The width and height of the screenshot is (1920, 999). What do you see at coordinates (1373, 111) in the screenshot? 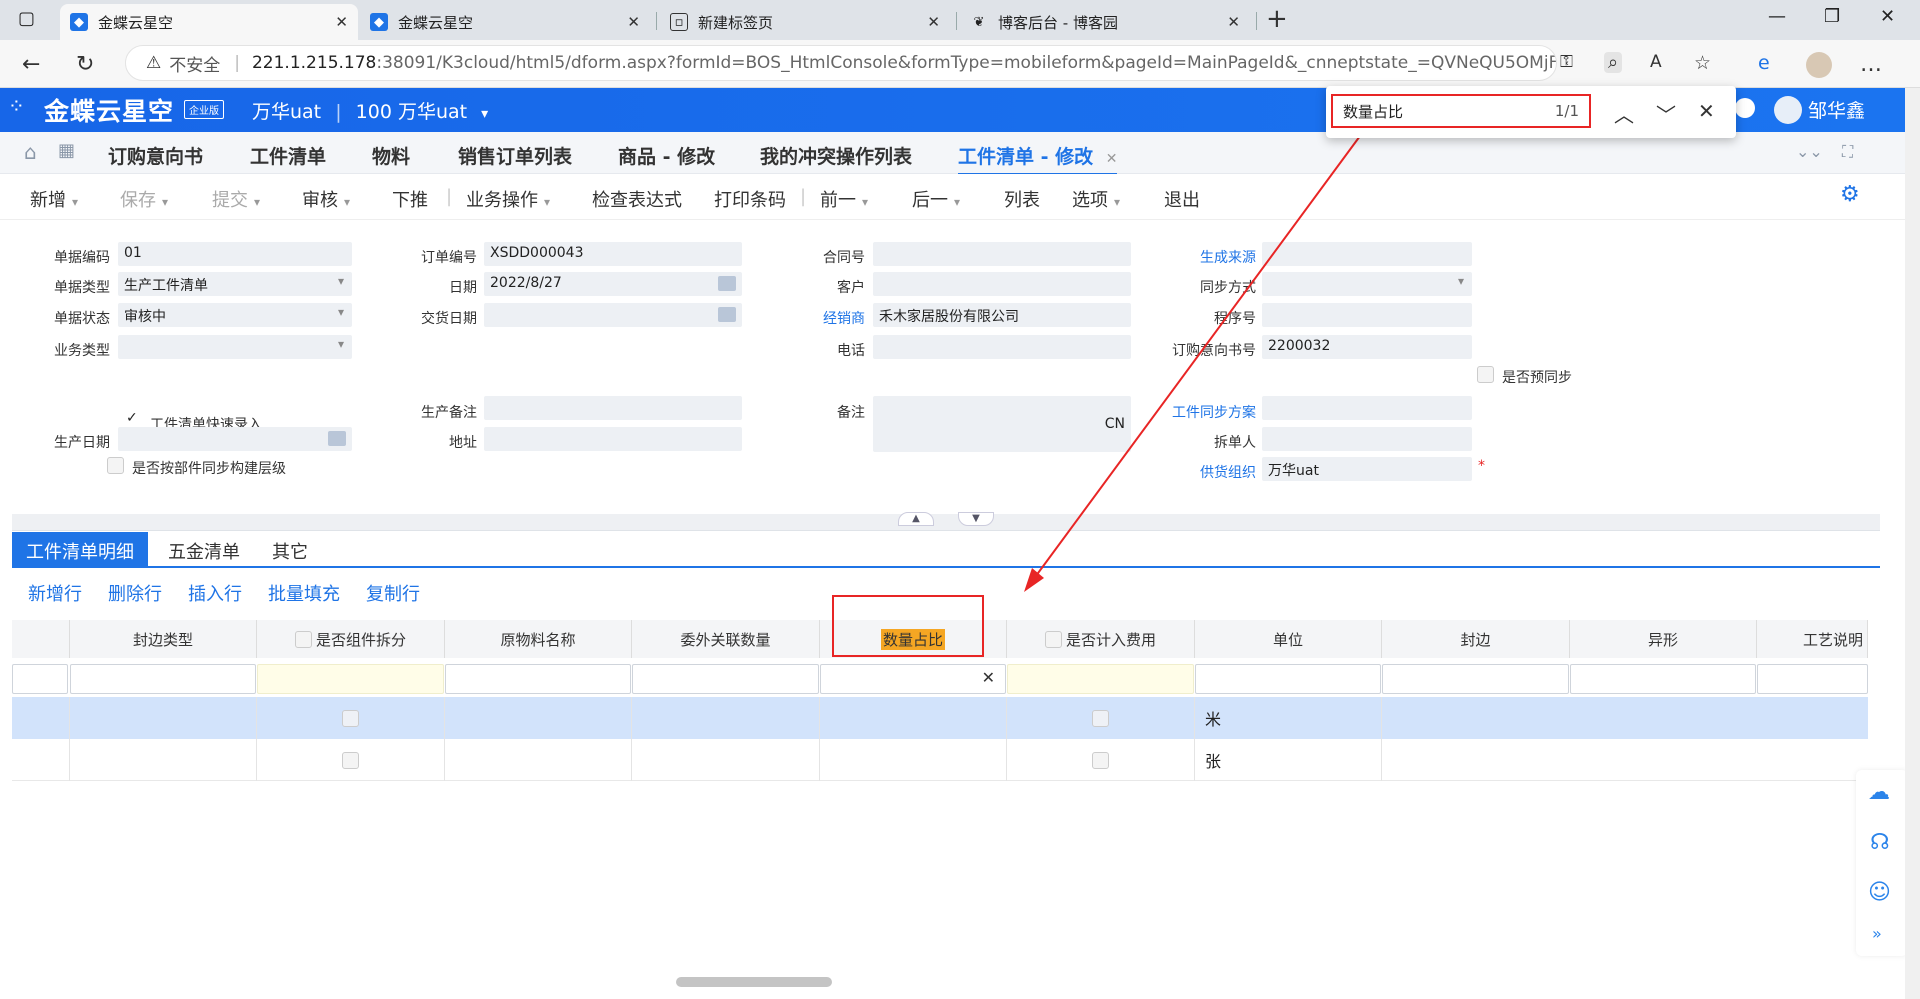
I see `find-query: 数量占比` at bounding box center [1373, 111].